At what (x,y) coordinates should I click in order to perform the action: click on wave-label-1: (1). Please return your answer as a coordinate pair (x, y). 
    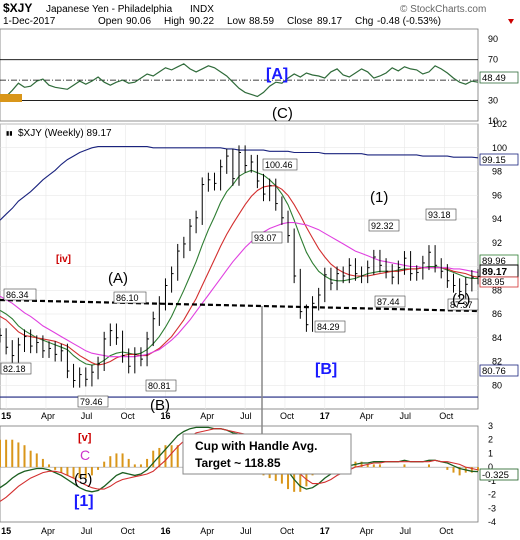
    Looking at the image, I should click on (379, 197).